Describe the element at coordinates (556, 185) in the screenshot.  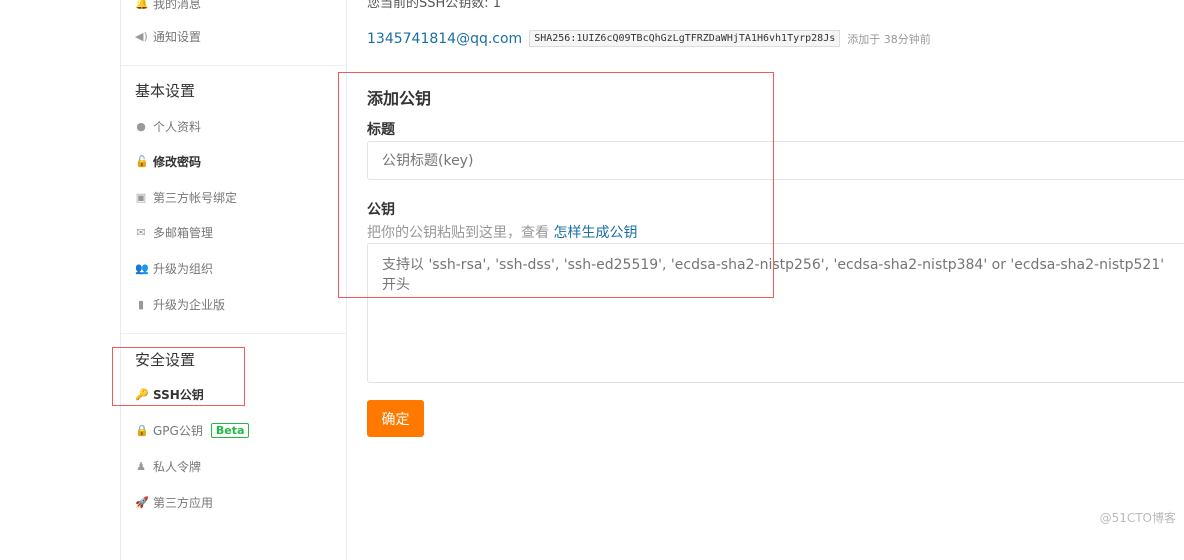
I see `annotation-box-form` at that location.